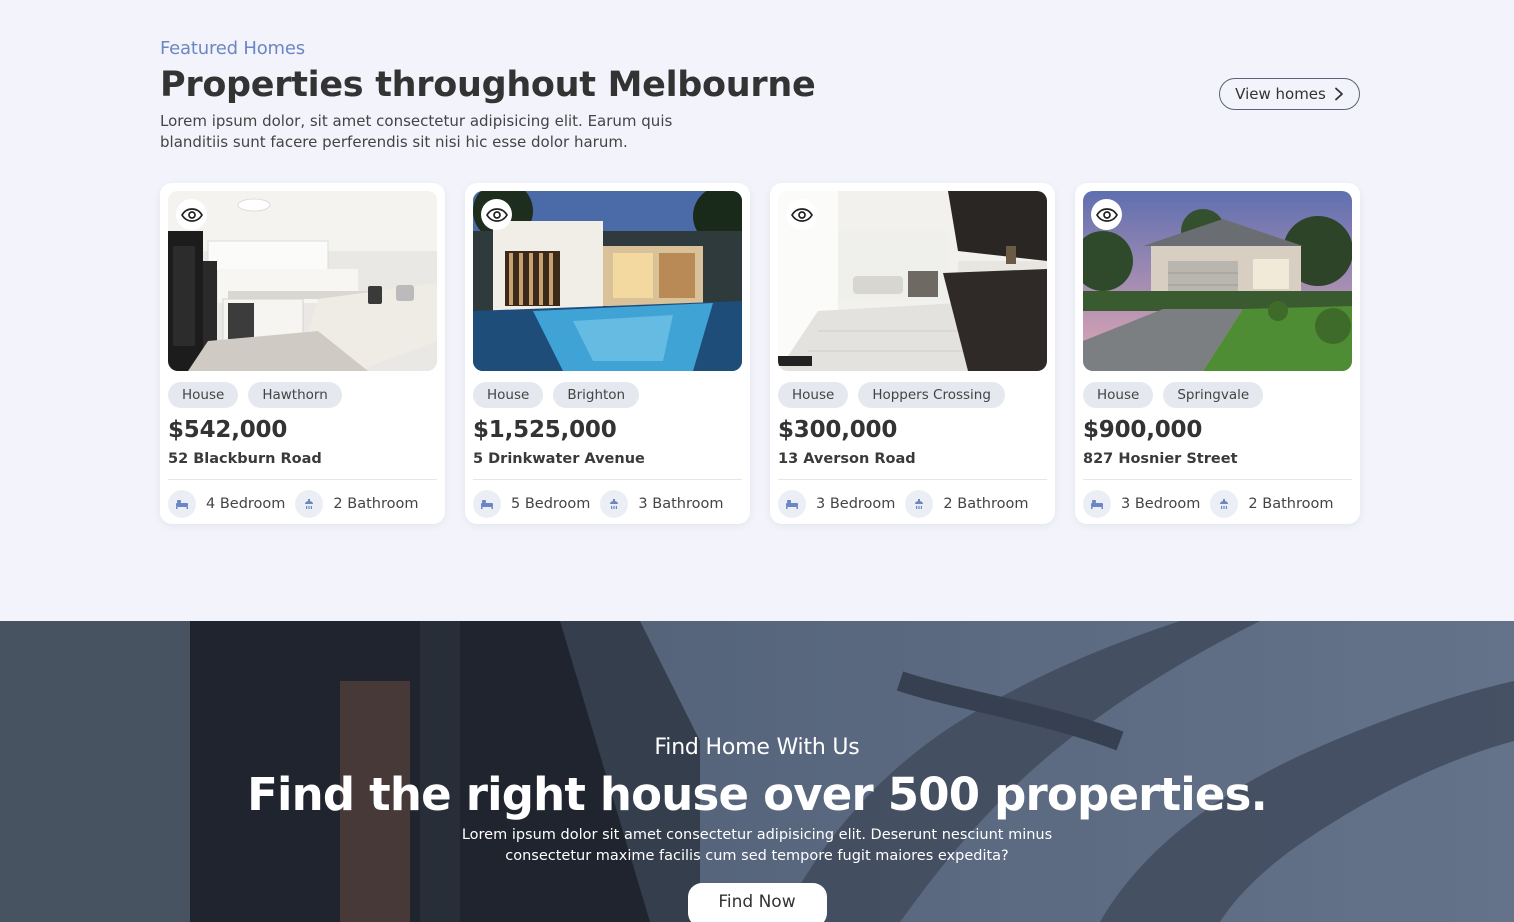  I want to click on find-now-button: Find Now, so click(757, 902).